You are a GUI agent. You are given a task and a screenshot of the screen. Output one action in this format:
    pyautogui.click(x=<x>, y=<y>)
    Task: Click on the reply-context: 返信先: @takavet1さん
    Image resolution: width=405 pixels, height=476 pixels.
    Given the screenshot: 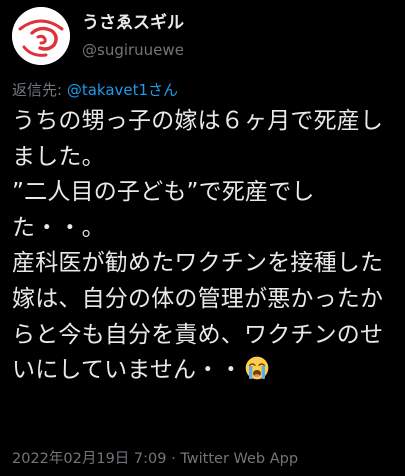 What is the action you would take?
    pyautogui.click(x=95, y=90)
    